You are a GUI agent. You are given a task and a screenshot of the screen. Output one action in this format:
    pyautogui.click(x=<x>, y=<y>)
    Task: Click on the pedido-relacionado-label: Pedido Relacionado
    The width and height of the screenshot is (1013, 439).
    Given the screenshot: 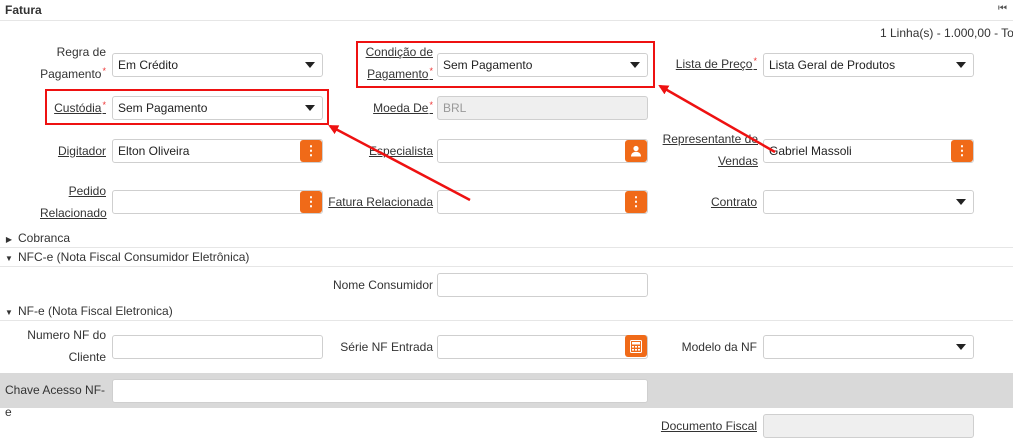 What is the action you would take?
    pyautogui.click(x=73, y=202)
    